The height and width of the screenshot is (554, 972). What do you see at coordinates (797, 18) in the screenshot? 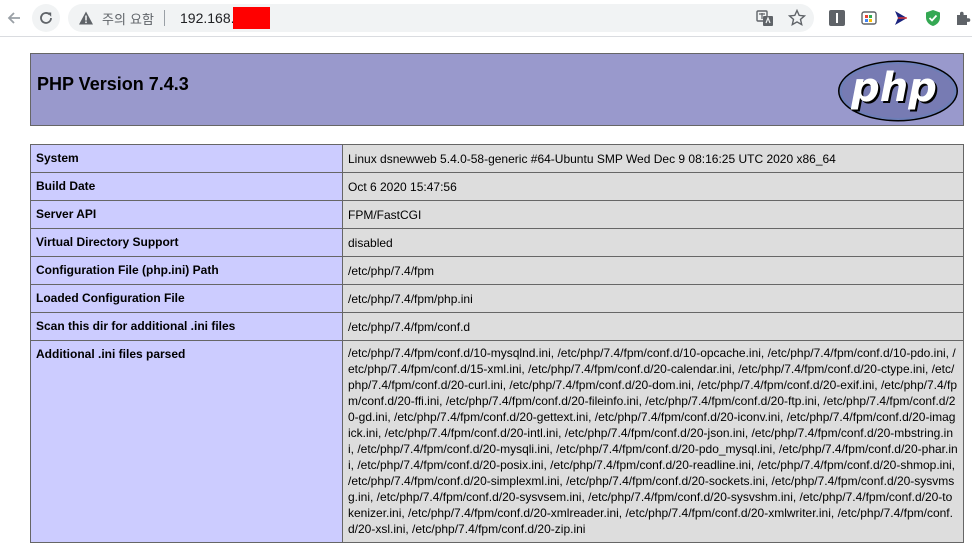
I see `star-icon` at bounding box center [797, 18].